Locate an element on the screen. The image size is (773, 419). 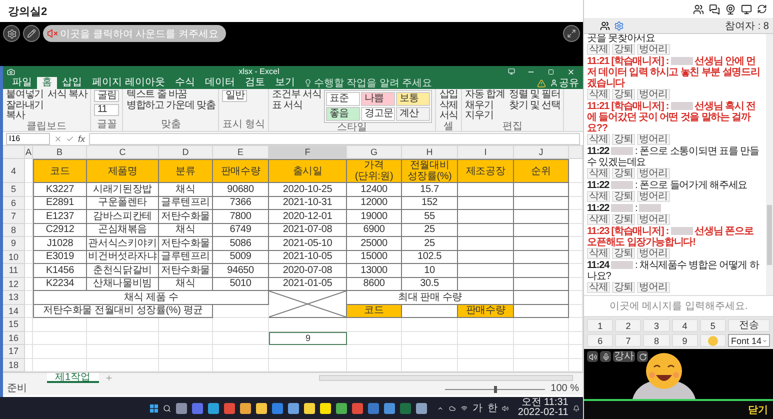
number-key: 5 is located at coordinates (713, 325).